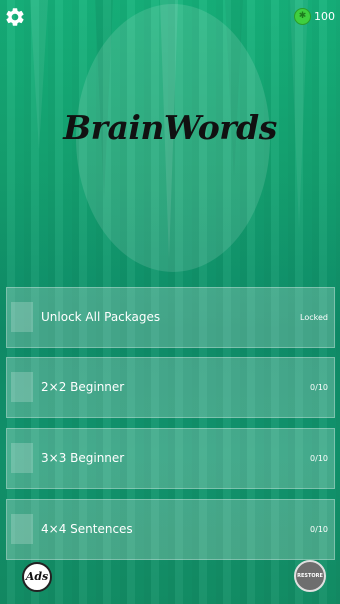  I want to click on coin-counter: ✱ 100, so click(314, 16).